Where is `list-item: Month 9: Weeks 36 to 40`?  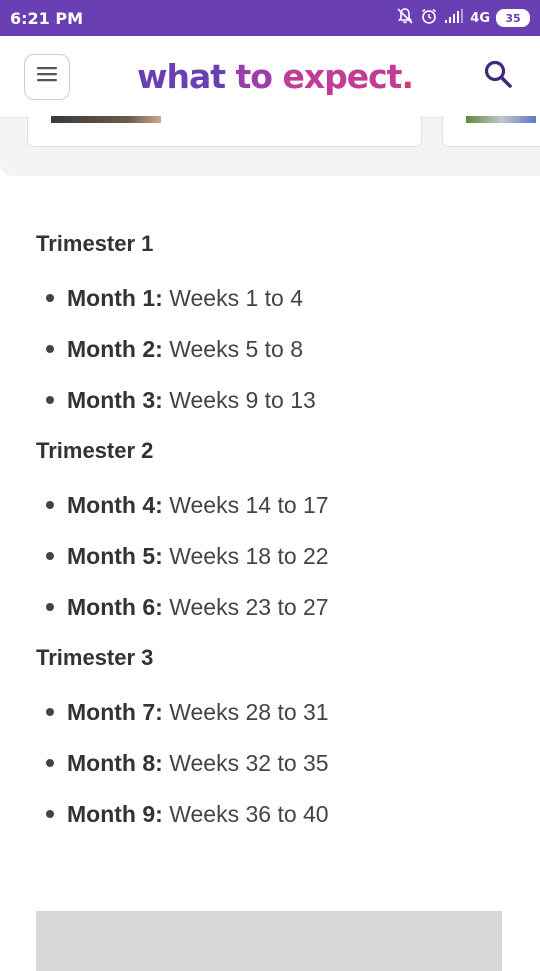 list-item: Month 9: Weeks 36 to 40 is located at coordinates (276, 814).